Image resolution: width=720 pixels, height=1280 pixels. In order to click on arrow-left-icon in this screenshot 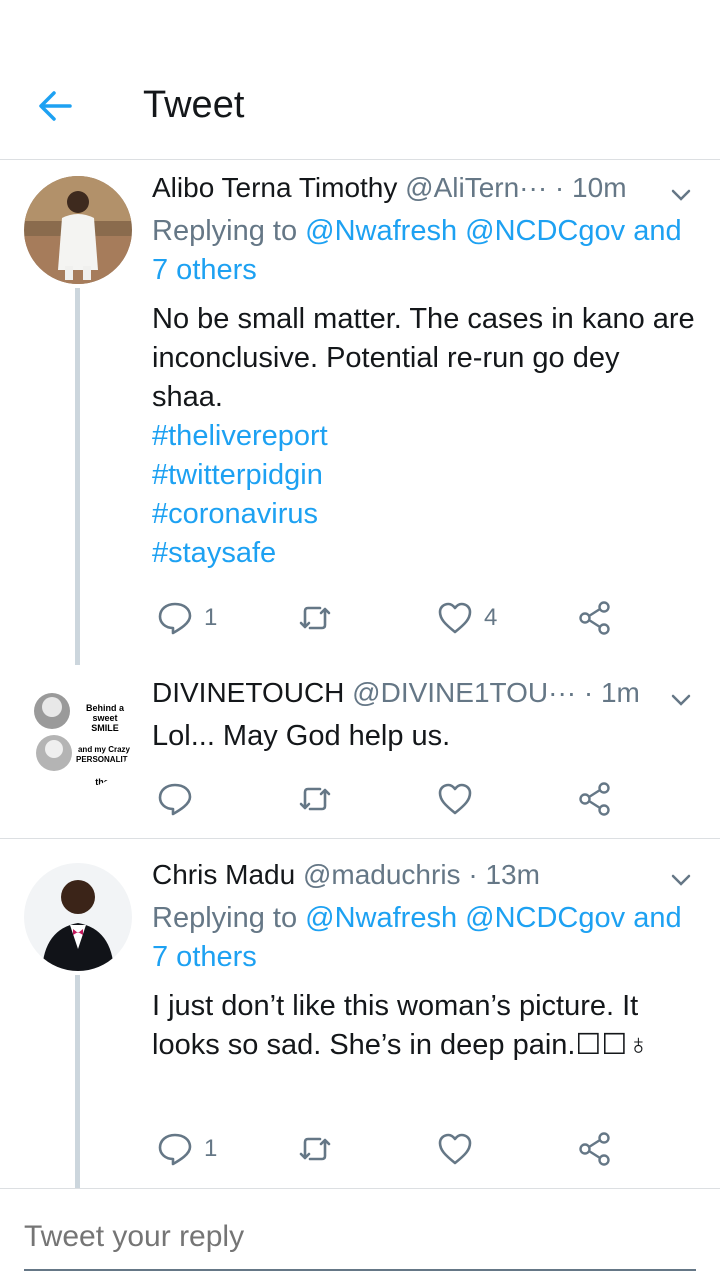, I will do `click(55, 106)`.